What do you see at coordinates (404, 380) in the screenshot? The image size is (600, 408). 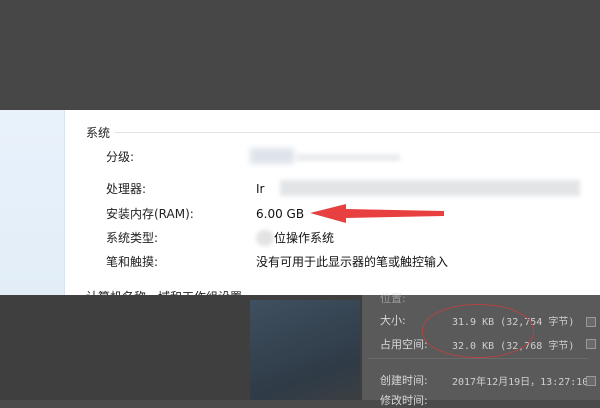 I see `prop-label-created: 创建时间:` at bounding box center [404, 380].